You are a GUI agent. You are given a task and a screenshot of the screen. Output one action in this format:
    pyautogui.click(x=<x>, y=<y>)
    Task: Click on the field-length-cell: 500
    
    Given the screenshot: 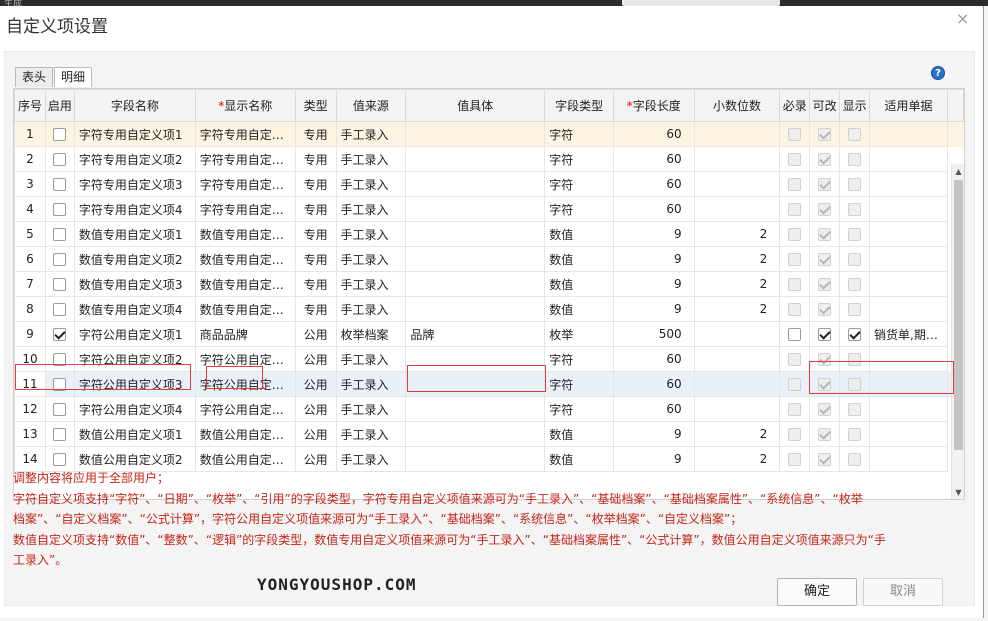 What is the action you would take?
    pyautogui.click(x=653, y=334)
    